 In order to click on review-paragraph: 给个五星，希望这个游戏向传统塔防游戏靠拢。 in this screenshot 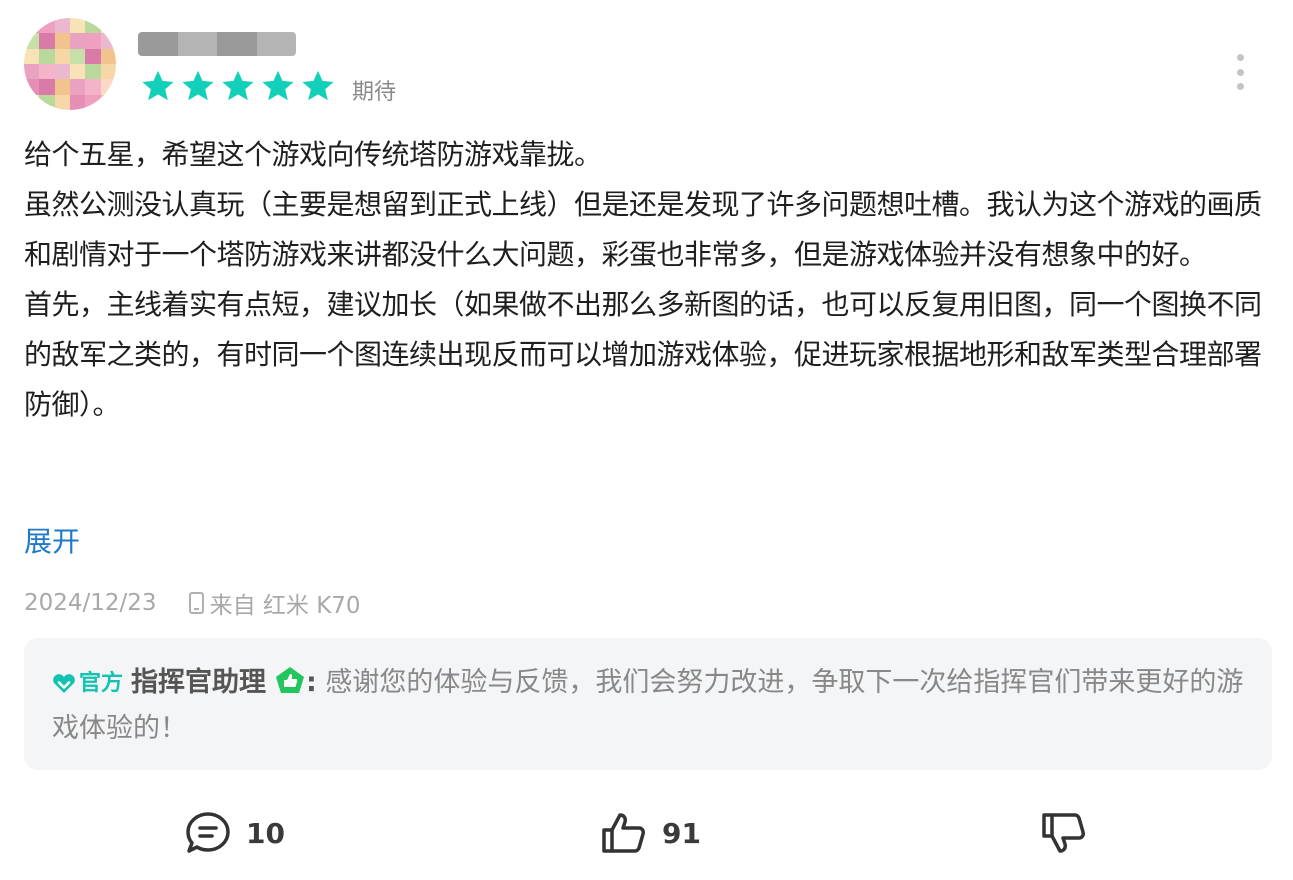, I will do `click(313, 154)`.